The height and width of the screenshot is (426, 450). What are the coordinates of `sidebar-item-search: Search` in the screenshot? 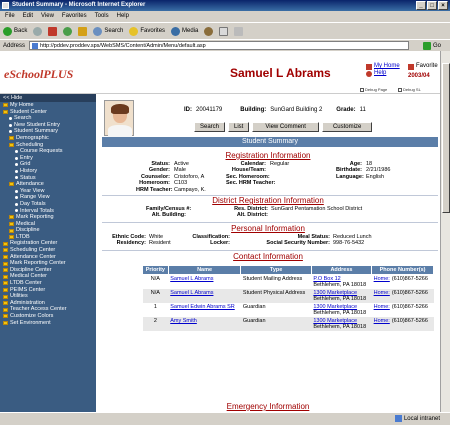 It's located at (48, 118).